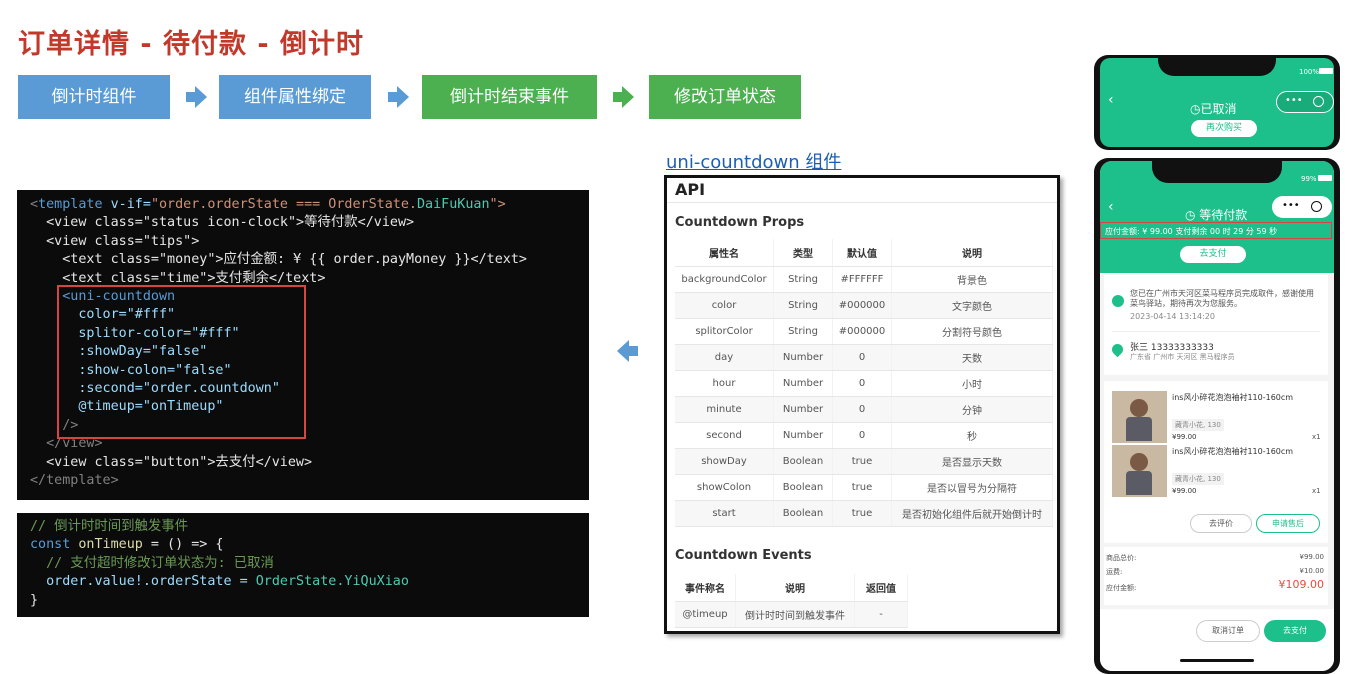 Image resolution: width=1352 pixels, height=674 pixels. I want to click on pay-total-value: ¥109.00, so click(1301, 584).